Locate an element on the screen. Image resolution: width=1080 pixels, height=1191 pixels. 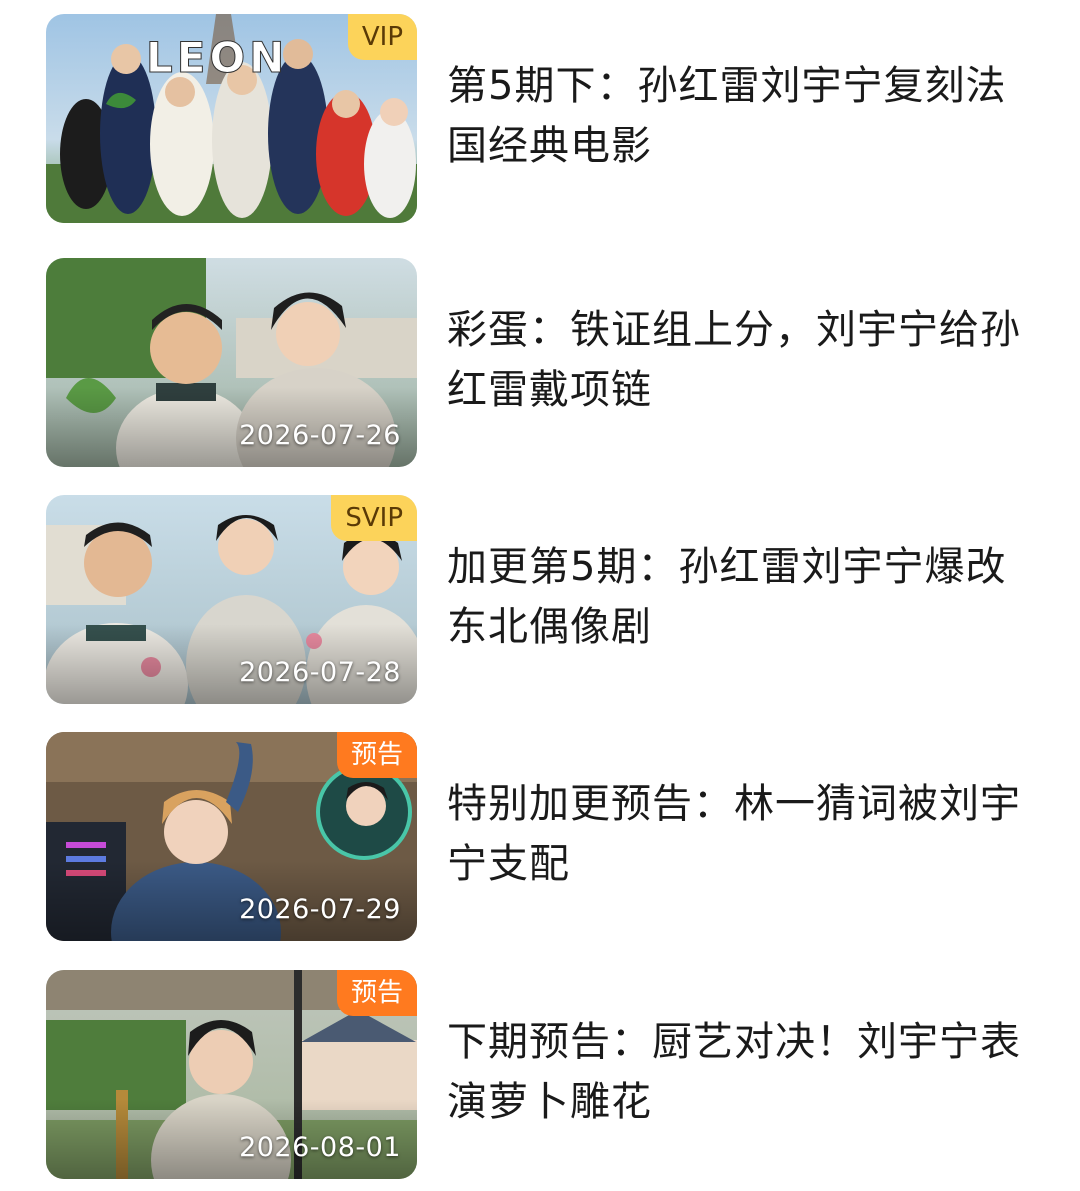
video-date: 2026-07-26 is located at coordinates (320, 435).